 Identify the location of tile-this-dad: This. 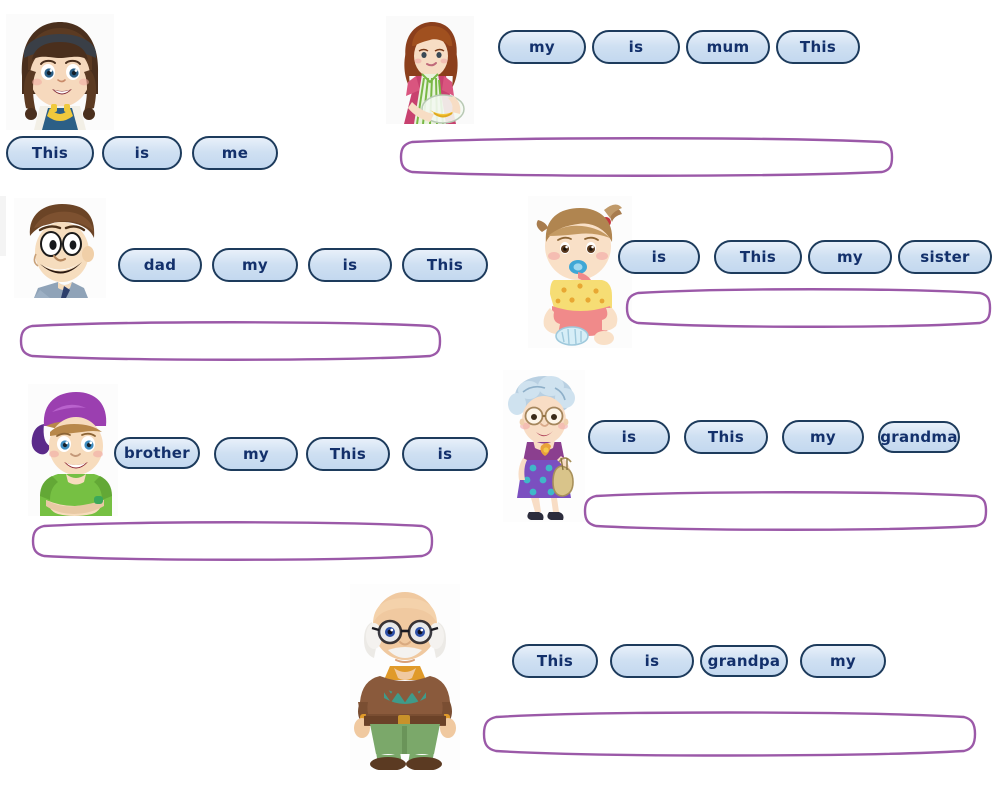
(445, 265).